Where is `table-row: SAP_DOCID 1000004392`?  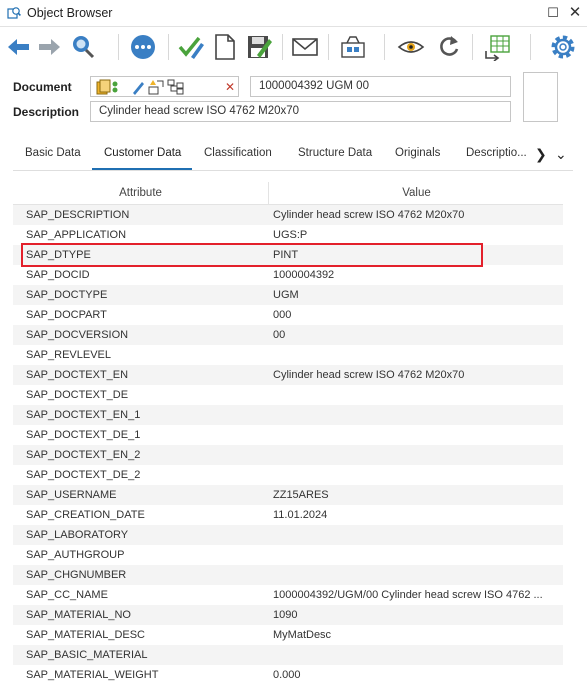 table-row: SAP_DOCID 1000004392 is located at coordinates (288, 275).